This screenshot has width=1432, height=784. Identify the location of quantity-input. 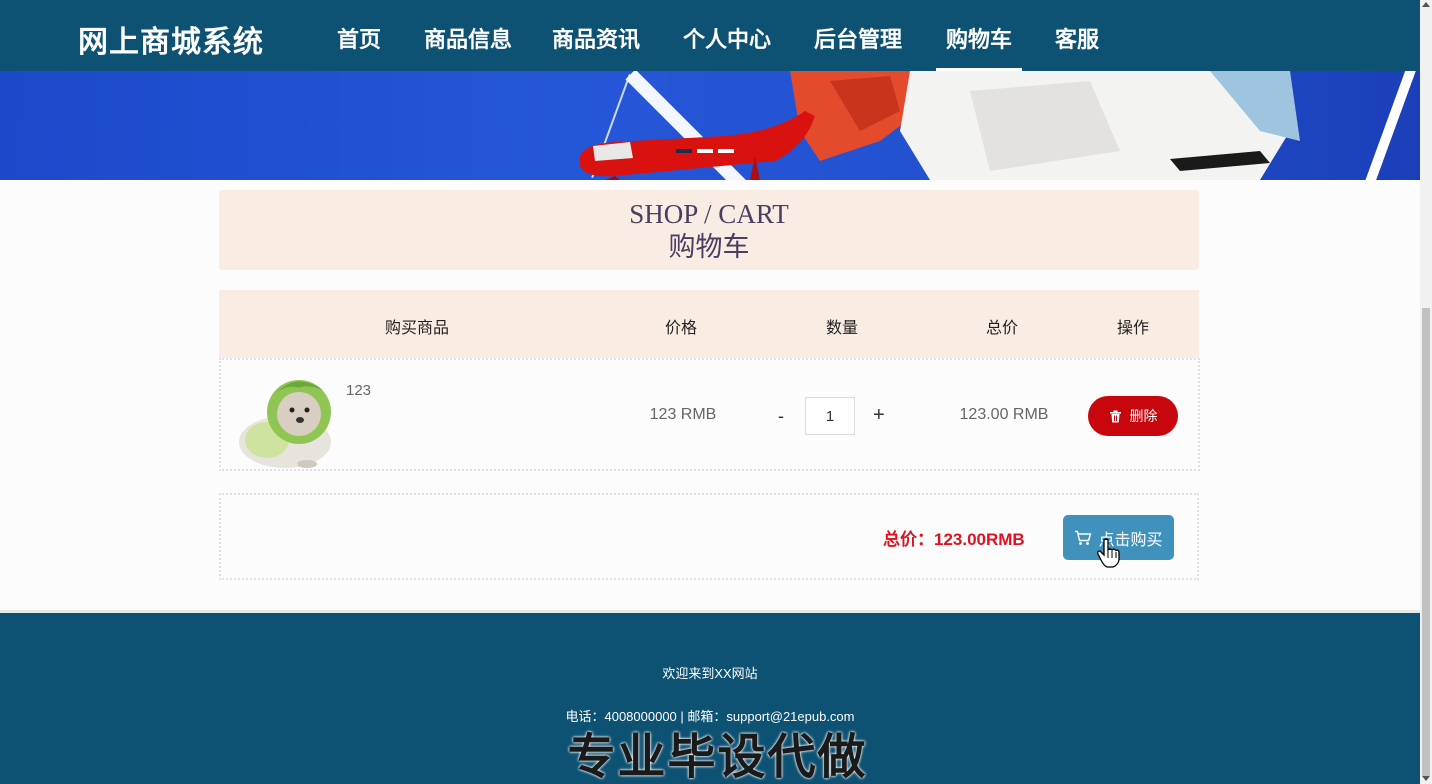
(830, 416).